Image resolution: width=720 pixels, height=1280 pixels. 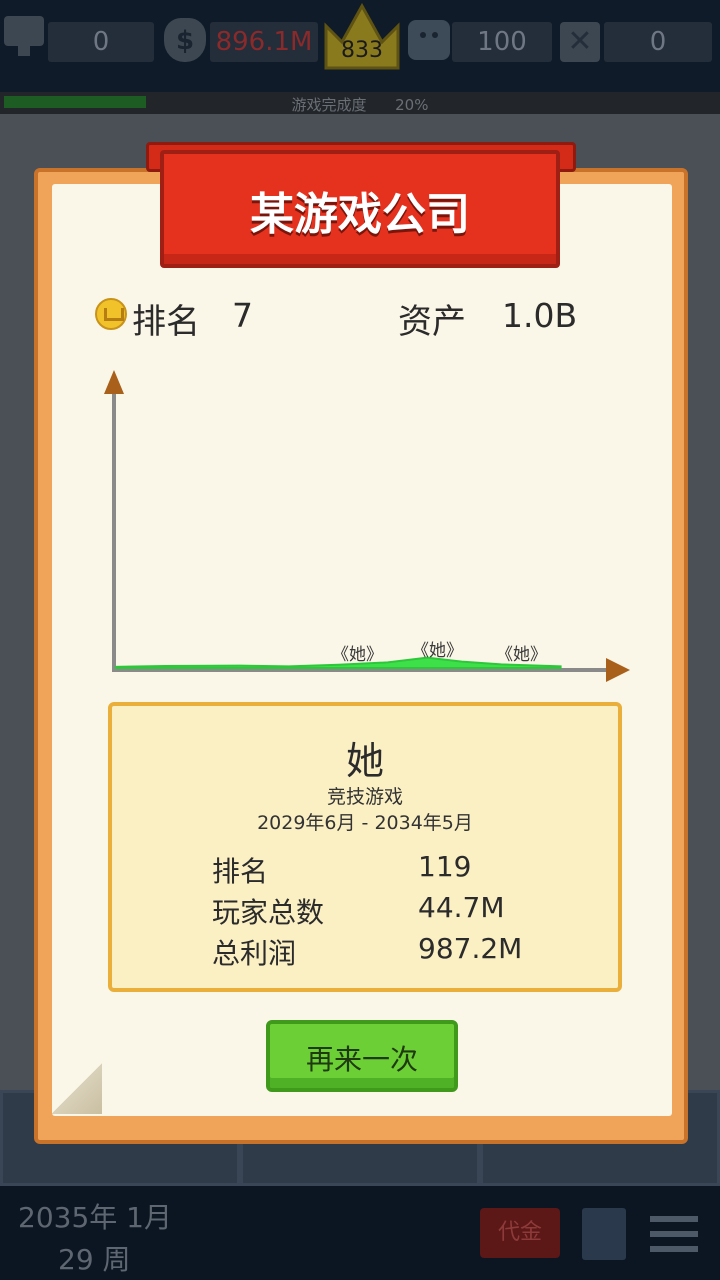 I want to click on progress-percent: 20%, so click(x=412, y=105).